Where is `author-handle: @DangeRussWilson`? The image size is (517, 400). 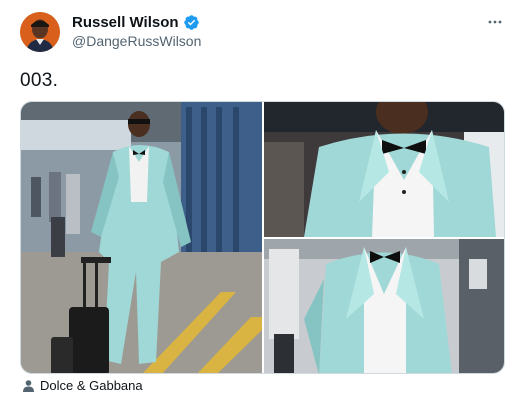
author-handle: @DangeRussWilson is located at coordinates (136, 41).